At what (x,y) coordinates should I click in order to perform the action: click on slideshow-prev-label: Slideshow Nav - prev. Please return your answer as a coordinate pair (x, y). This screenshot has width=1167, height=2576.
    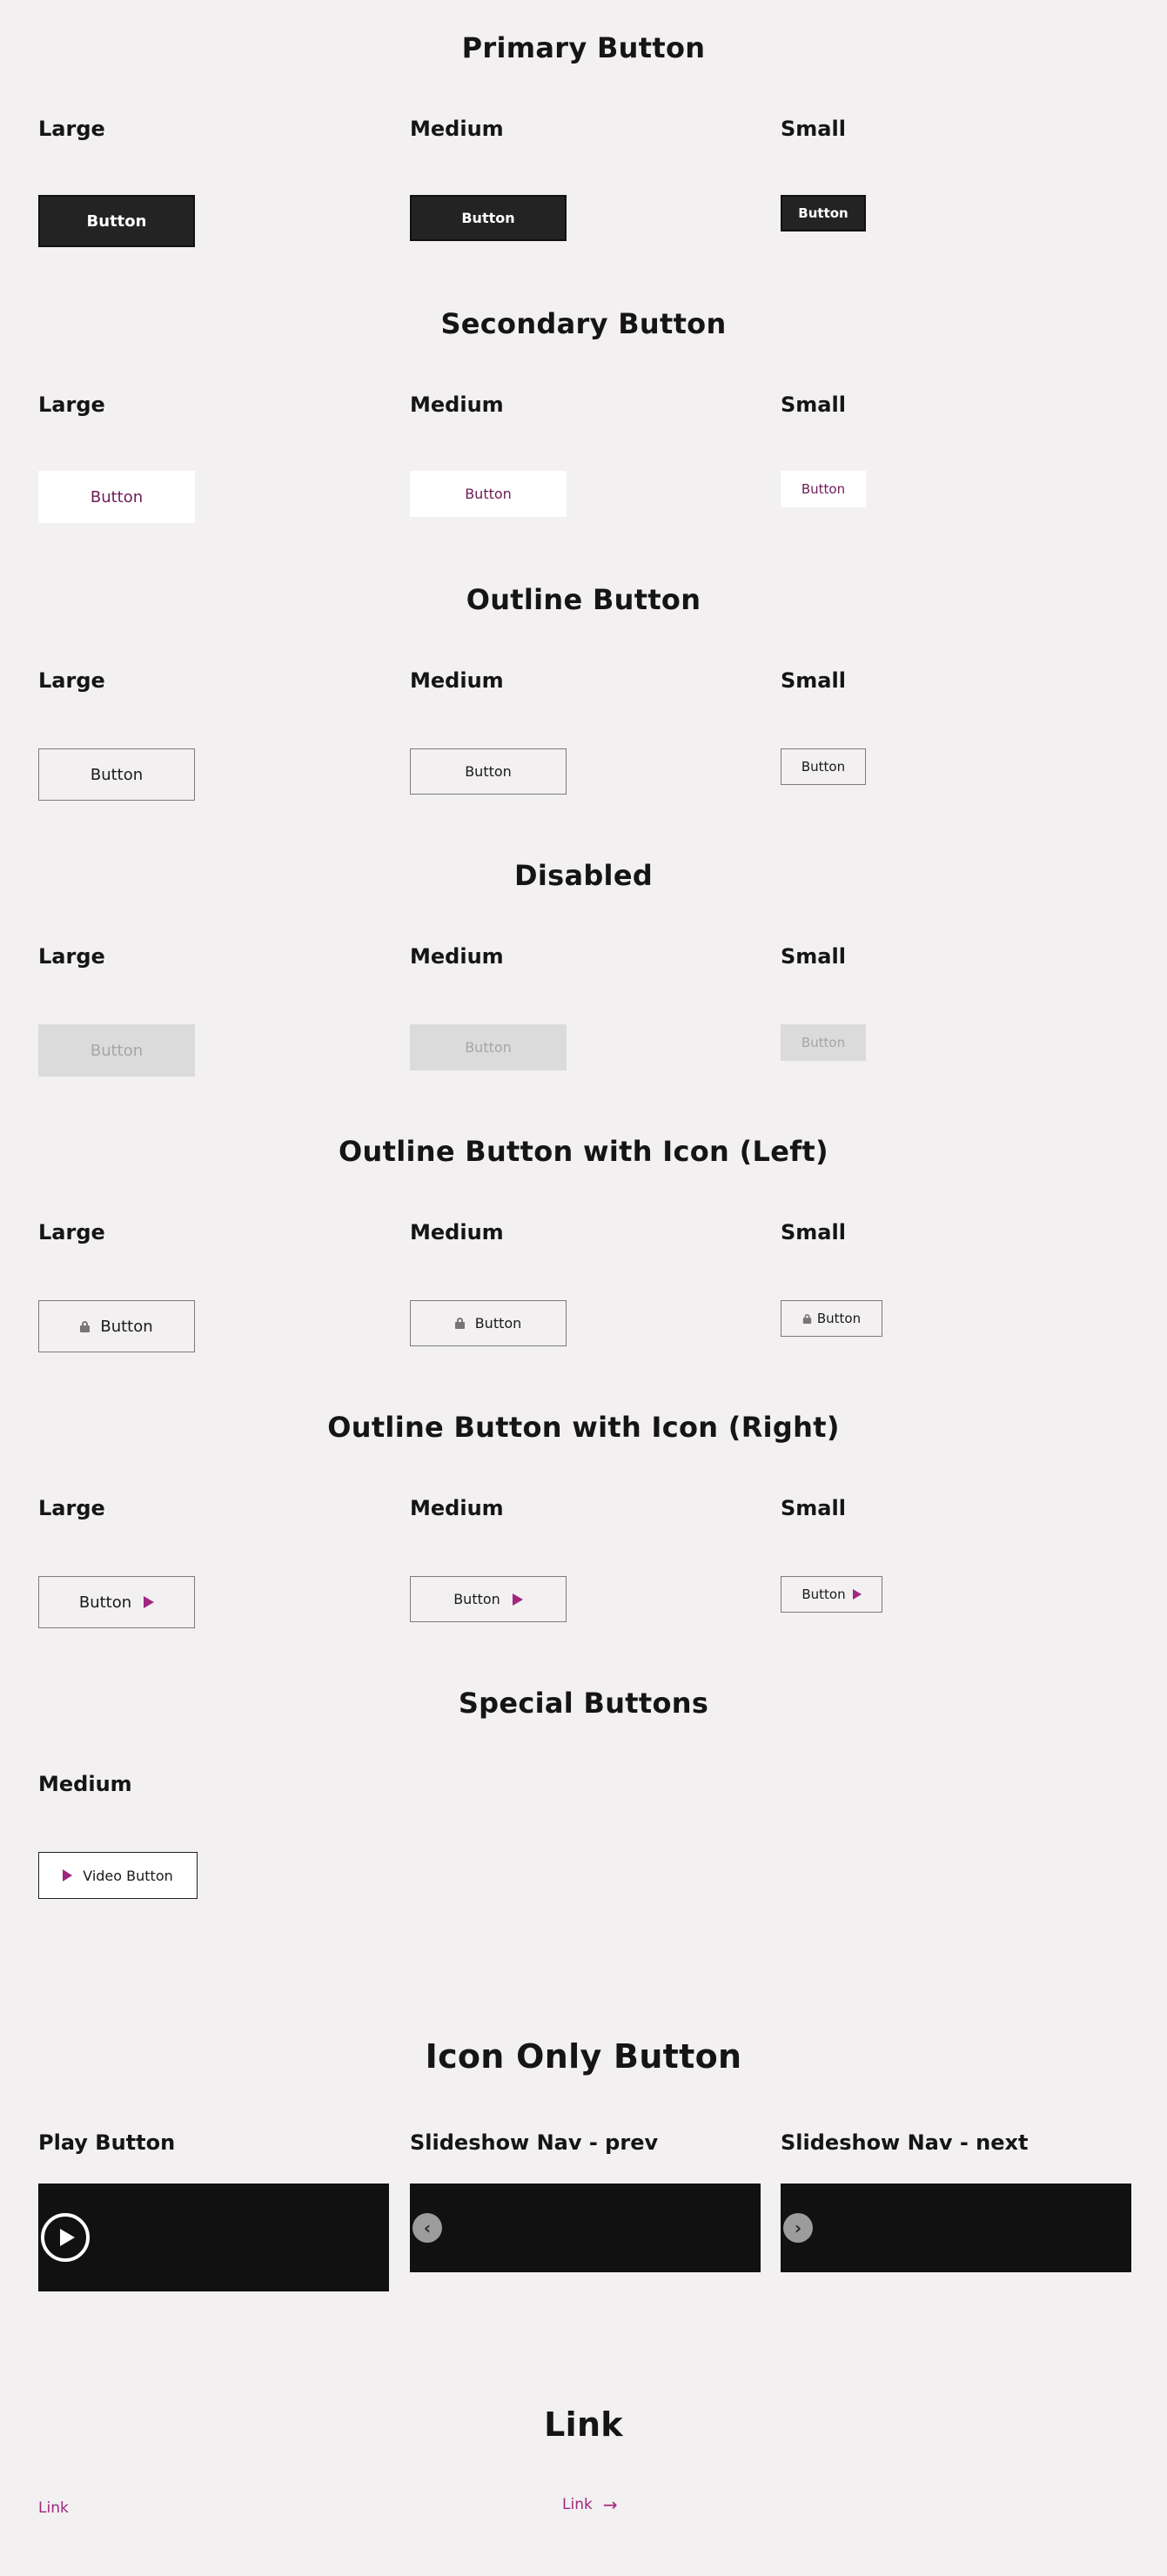
    Looking at the image, I should click on (534, 2142).